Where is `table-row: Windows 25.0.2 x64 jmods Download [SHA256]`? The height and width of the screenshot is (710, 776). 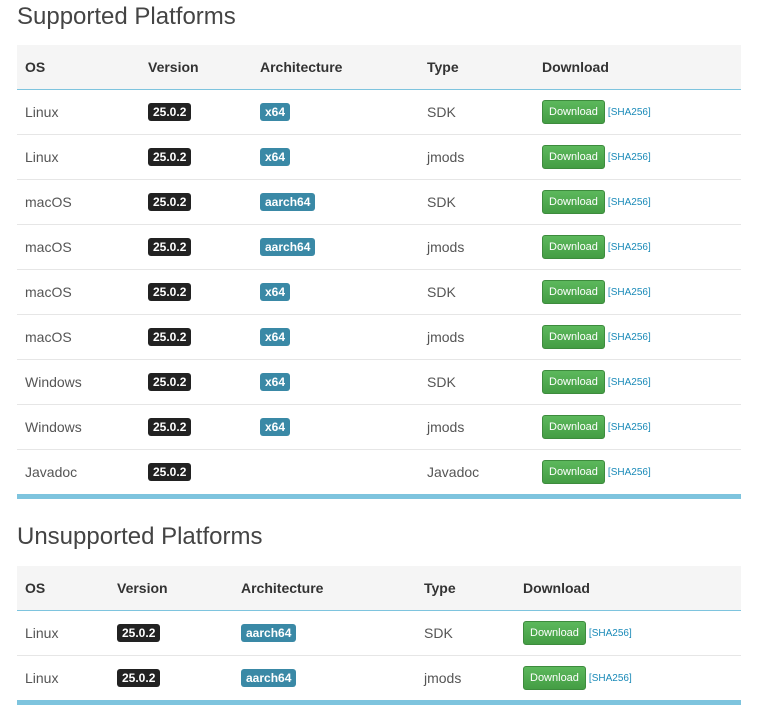
table-row: Windows 25.0.2 x64 jmods Download [SHA256] is located at coordinates (379, 427).